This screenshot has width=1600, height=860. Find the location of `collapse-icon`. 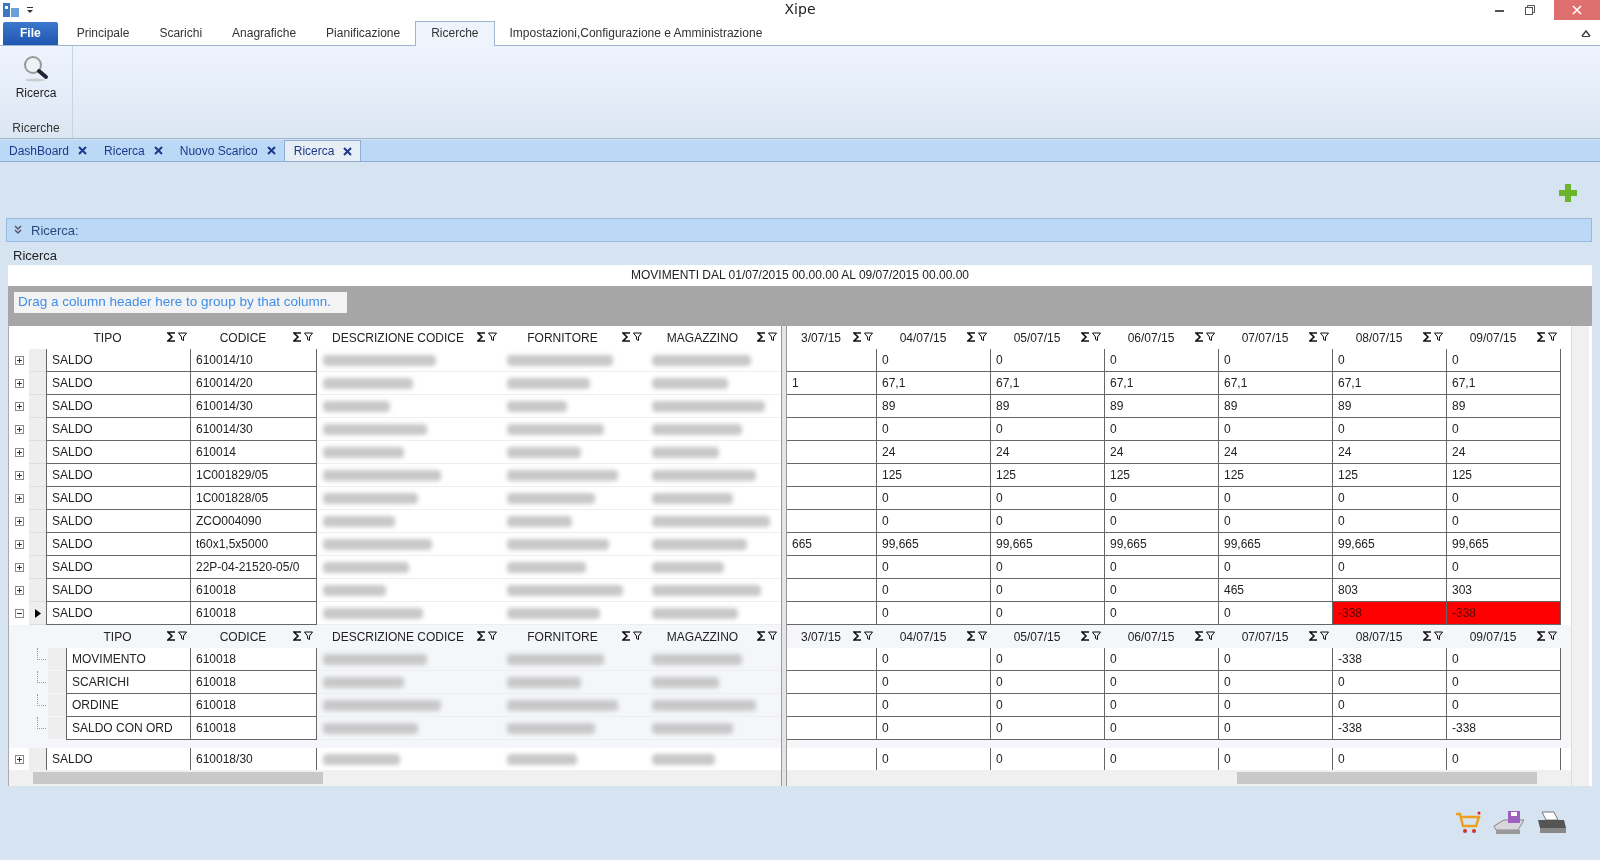

collapse-icon is located at coordinates (19, 613).